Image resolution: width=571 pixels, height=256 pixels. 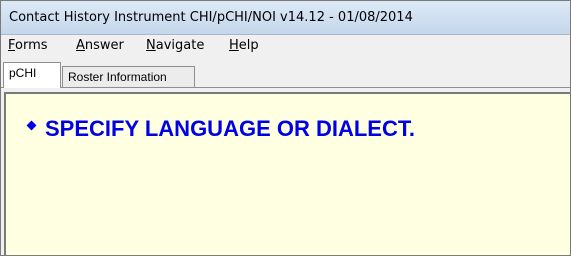 I want to click on menu-answer: Answer, so click(x=100, y=45).